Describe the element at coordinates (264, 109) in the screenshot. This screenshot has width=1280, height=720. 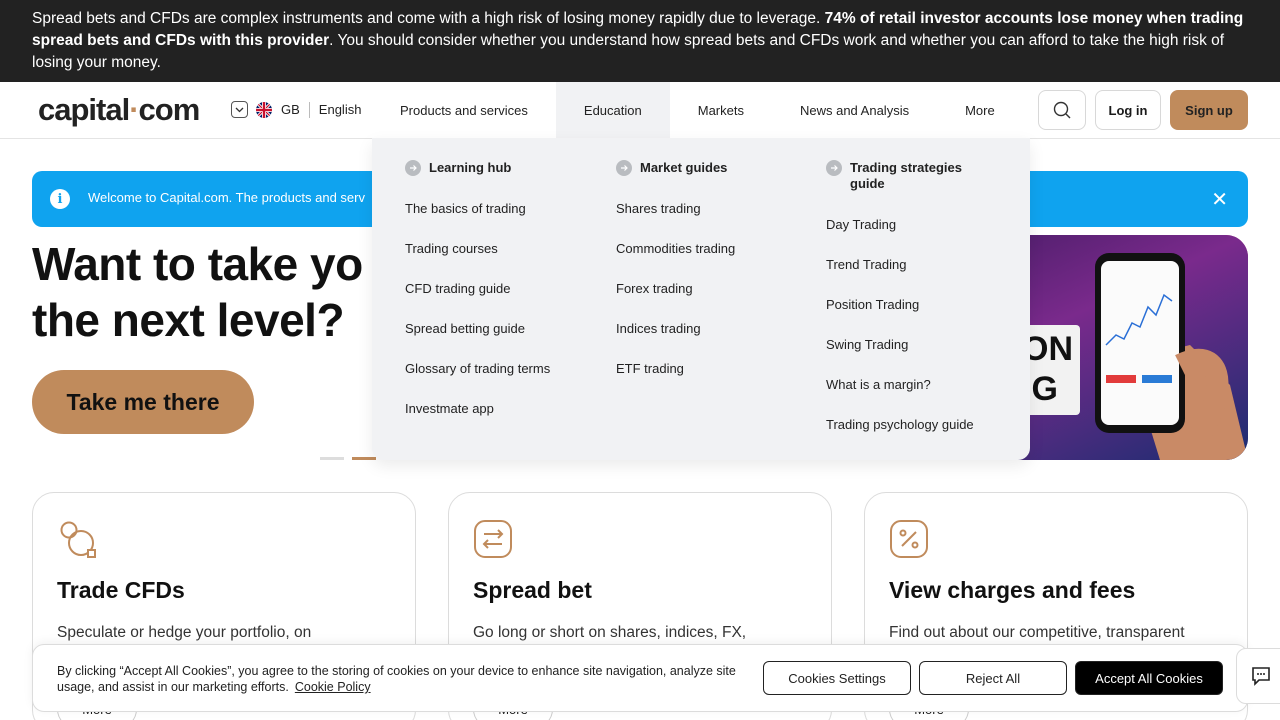
I see `uk-flag-icon` at that location.